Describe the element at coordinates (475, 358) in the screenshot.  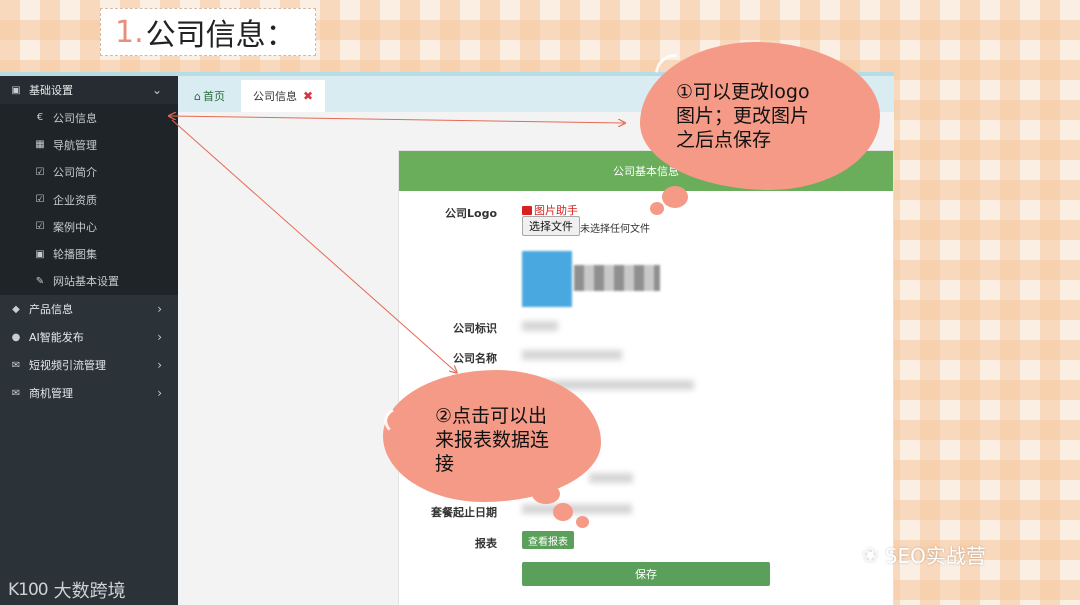
I see `company-name-label: 公司名称` at that location.